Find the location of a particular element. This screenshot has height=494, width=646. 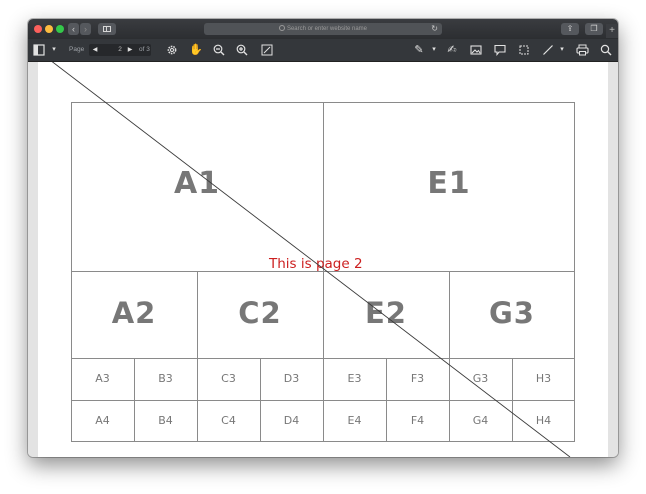

minimize-window-button is located at coordinates (49, 29).